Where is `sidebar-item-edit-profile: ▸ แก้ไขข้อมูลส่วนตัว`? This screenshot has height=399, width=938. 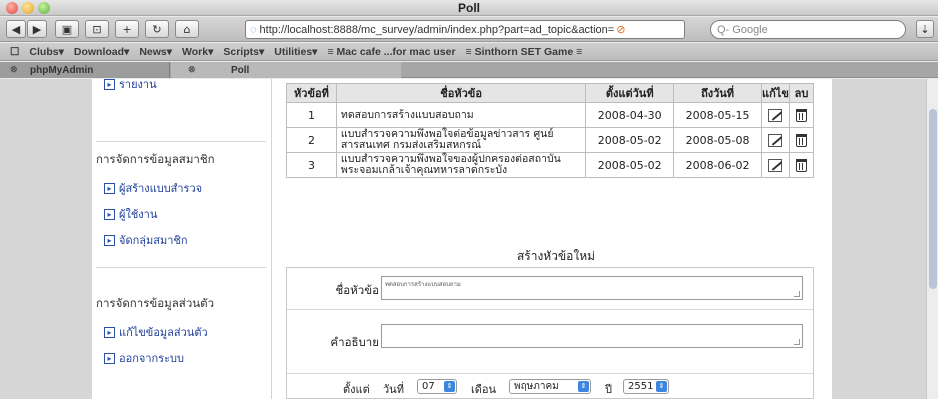 sidebar-item-edit-profile: ▸ แก้ไขข้อมูลส่วนตัว is located at coordinates (156, 332).